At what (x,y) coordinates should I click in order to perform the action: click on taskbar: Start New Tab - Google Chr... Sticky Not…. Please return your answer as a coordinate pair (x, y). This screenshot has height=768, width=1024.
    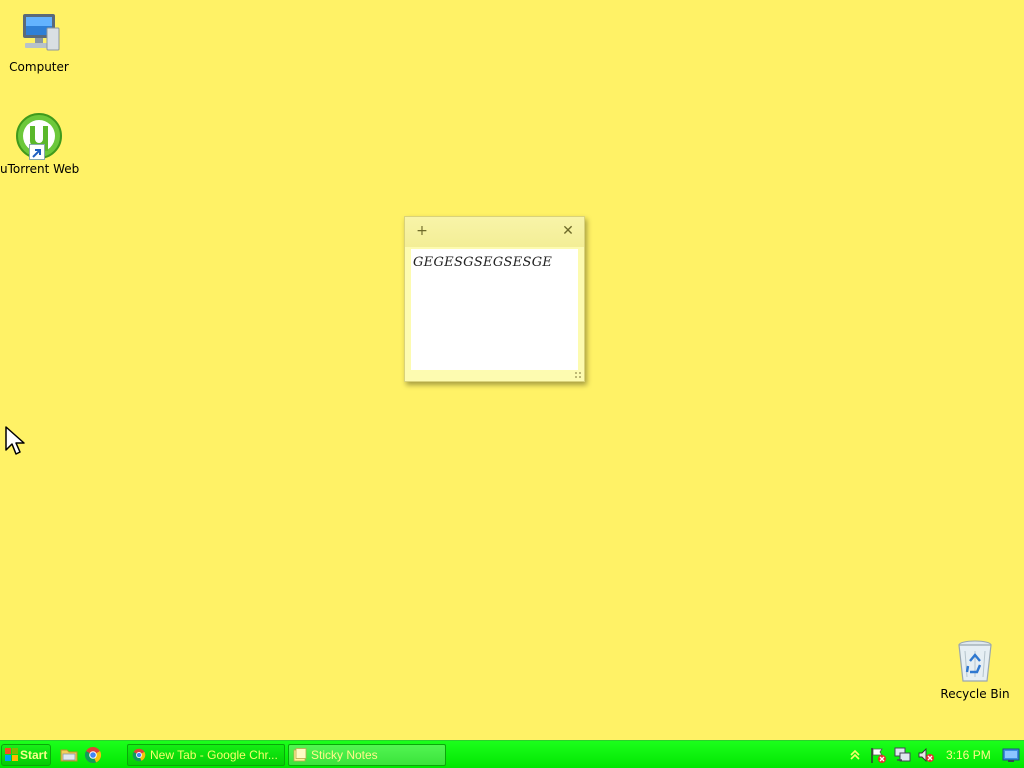
    Looking at the image, I should click on (512, 754).